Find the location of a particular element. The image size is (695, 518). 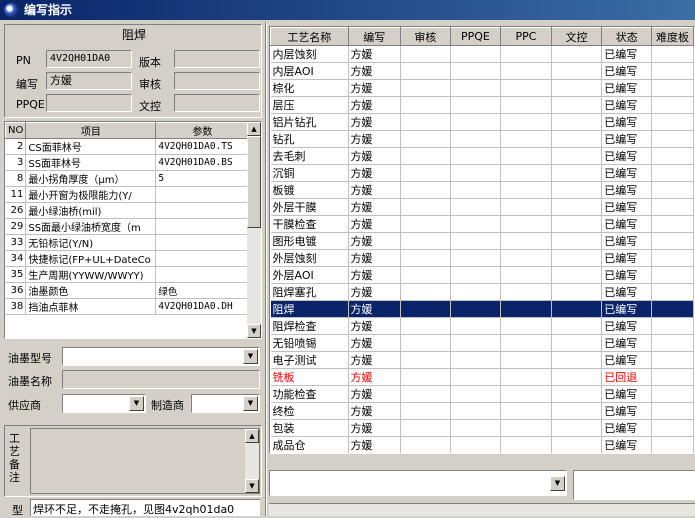

param-value: 5 is located at coordinates (202, 178).